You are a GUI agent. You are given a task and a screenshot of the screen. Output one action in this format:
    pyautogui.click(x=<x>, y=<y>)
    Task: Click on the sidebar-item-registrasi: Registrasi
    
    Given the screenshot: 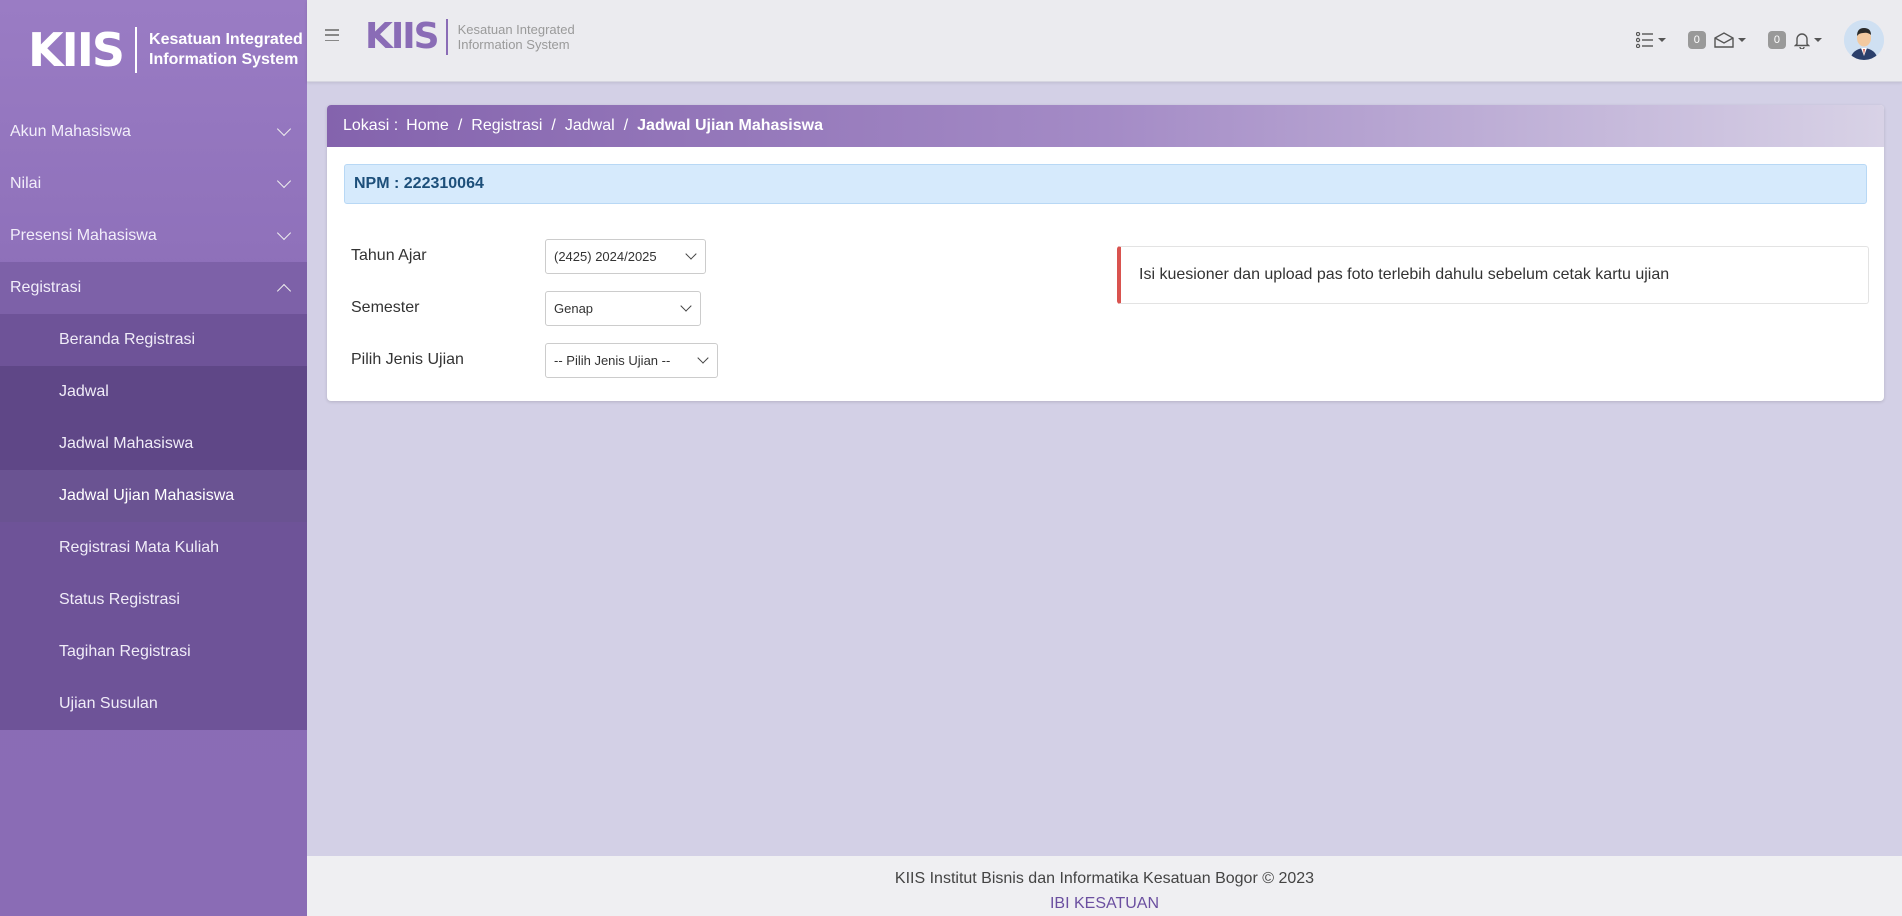 What is the action you would take?
    pyautogui.click(x=153, y=288)
    